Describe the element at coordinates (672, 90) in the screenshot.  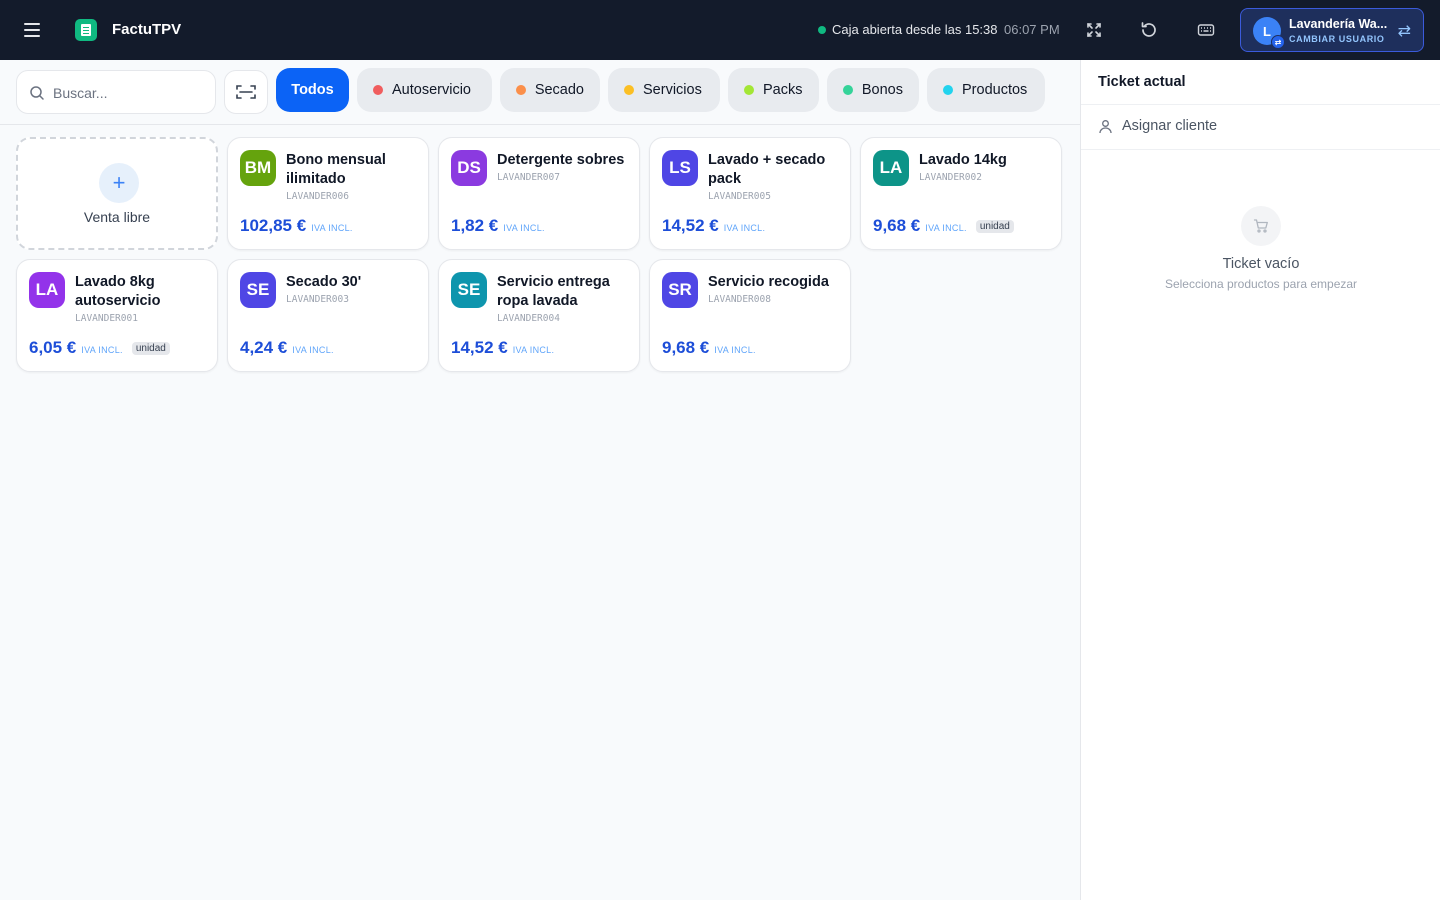
I see `category-label: Servicios` at that location.